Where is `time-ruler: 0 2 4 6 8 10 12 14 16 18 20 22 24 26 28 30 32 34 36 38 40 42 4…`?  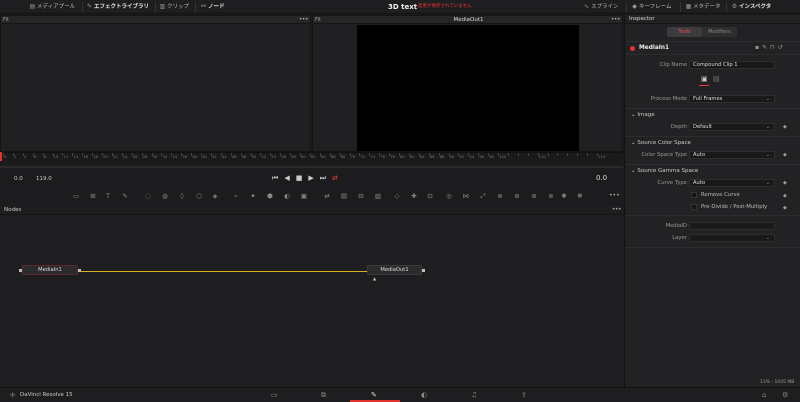
time-ruler: 0 2 4 6 8 10 12 14 16 18 20 22 24 26 28 30 32 34 36 38 40 42 4… is located at coordinates (311, 156).